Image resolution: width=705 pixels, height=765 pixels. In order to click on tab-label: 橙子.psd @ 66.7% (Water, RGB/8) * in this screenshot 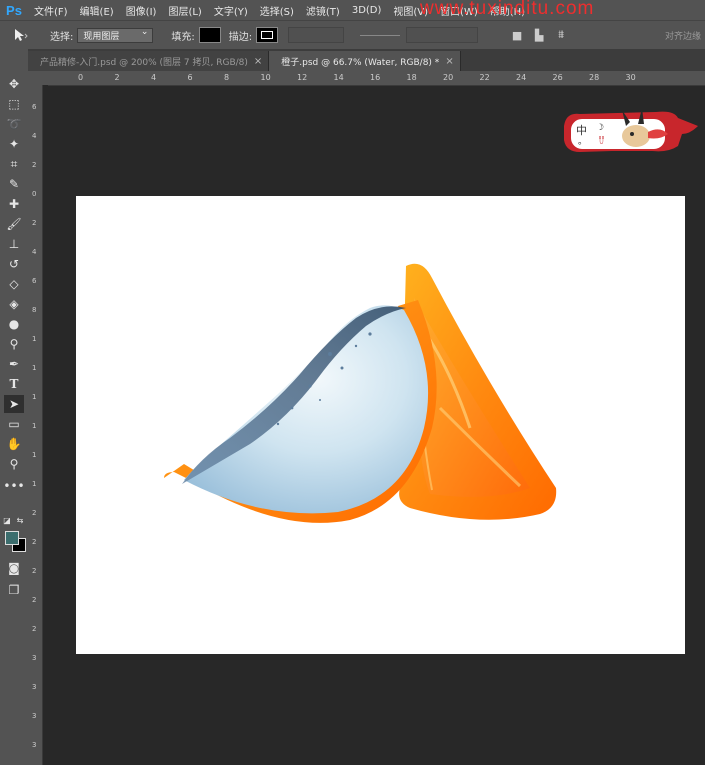, I will do `click(360, 62)`.